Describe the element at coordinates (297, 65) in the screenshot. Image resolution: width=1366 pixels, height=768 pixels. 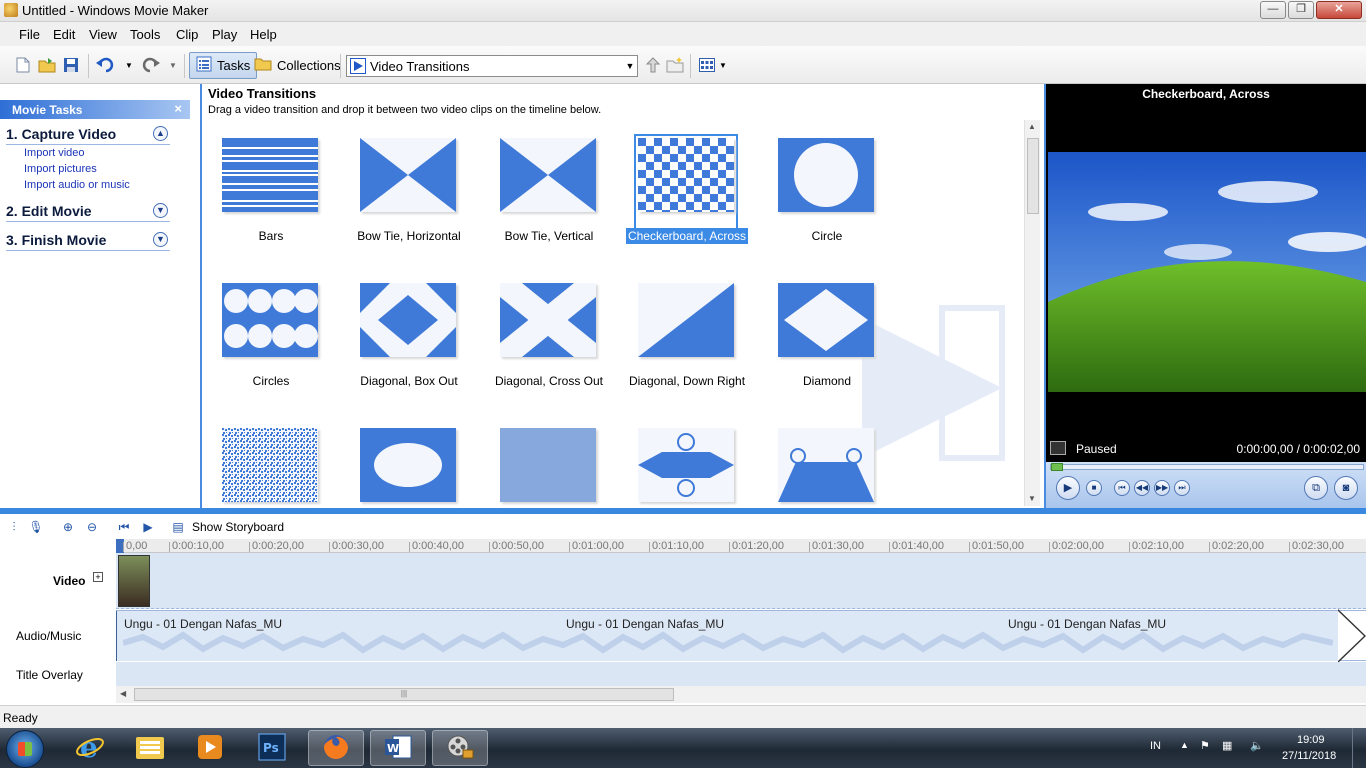
I see `collections-button: Collections` at that location.